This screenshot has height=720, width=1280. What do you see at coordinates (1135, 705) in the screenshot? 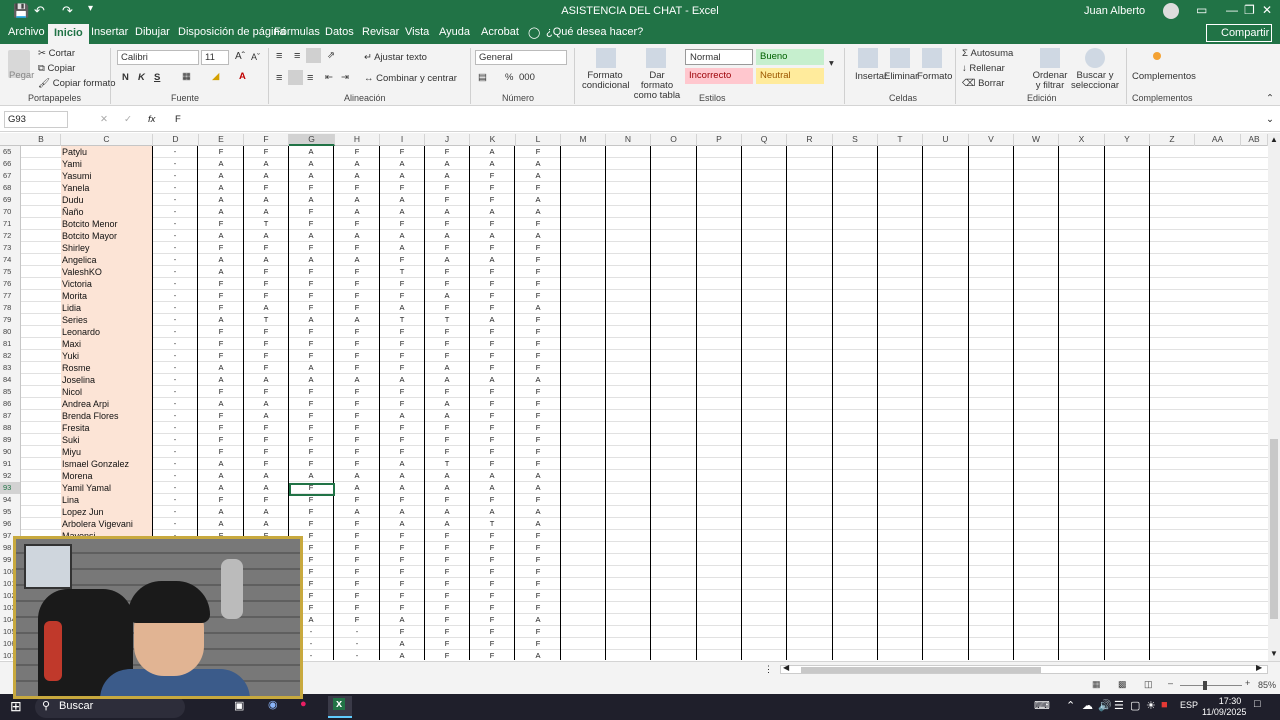
I see `display-icon: ▢` at bounding box center [1135, 705].